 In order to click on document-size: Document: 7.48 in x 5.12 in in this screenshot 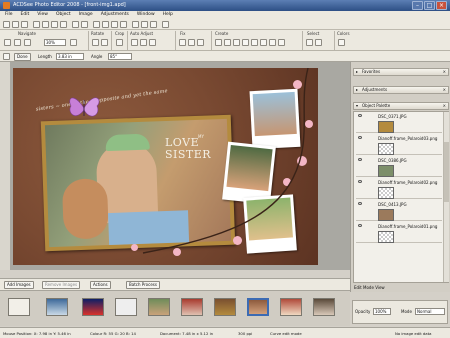, I will do `click(187, 333)`.